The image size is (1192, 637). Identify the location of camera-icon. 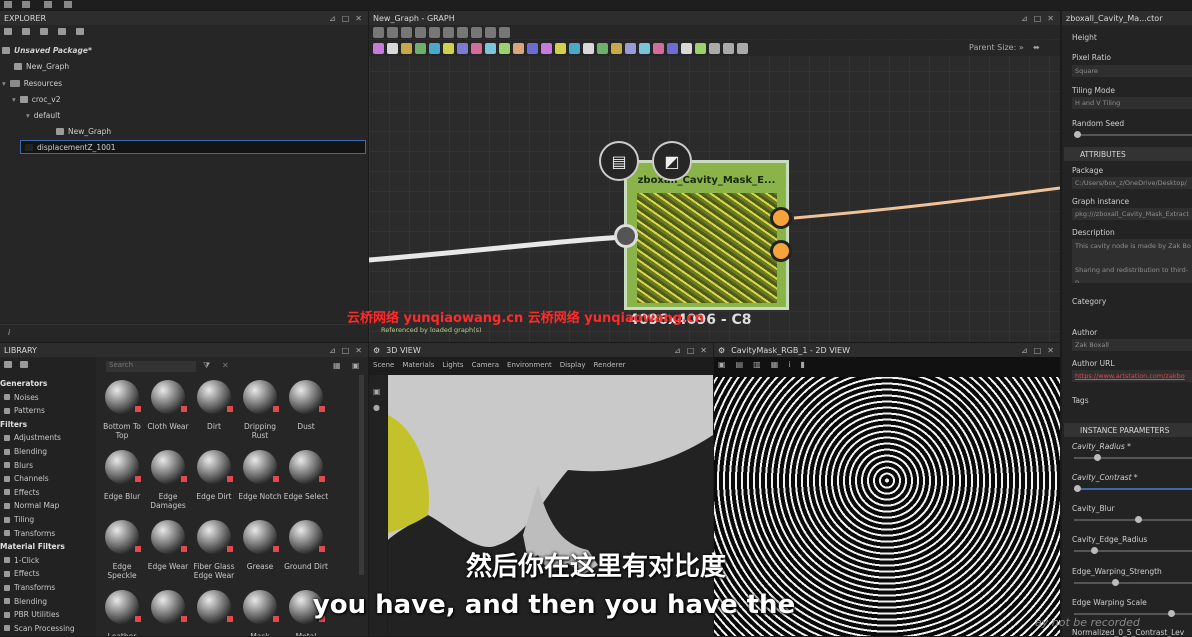
(406, 32).